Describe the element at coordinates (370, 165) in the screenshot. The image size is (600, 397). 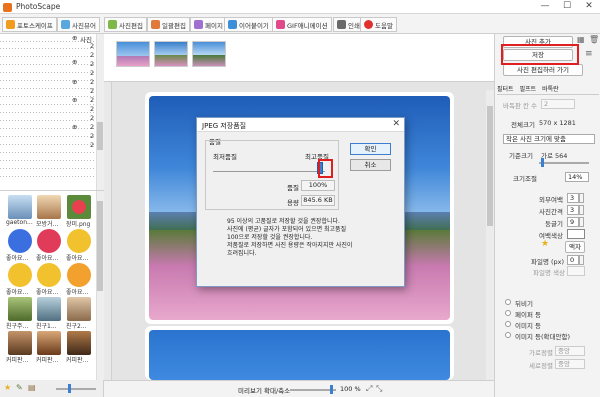
I see `cancel-button: 취소` at that location.